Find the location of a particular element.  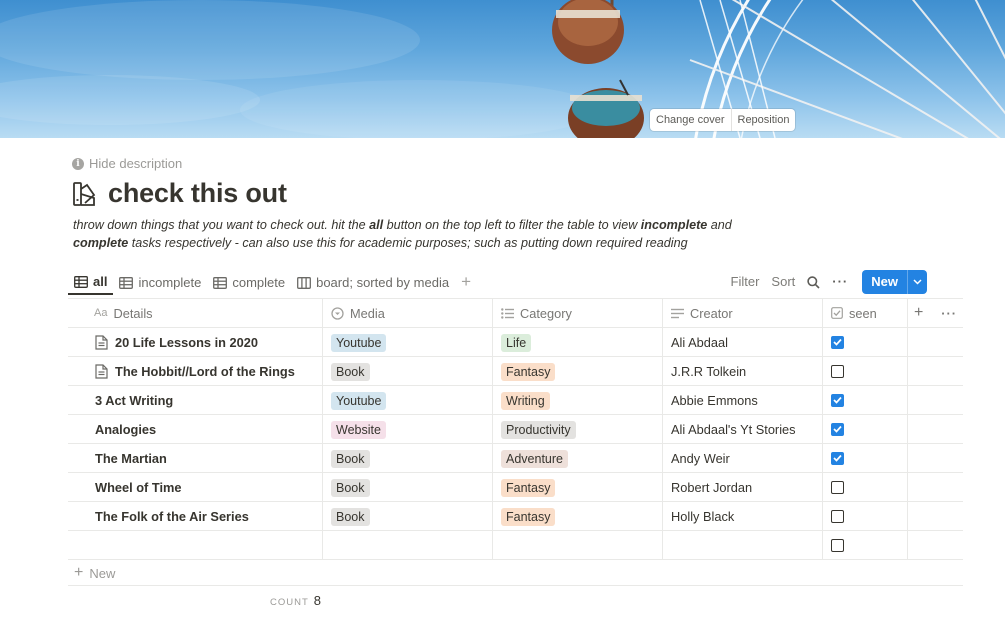

tab-board: board; sorted by media is located at coordinates (373, 282).